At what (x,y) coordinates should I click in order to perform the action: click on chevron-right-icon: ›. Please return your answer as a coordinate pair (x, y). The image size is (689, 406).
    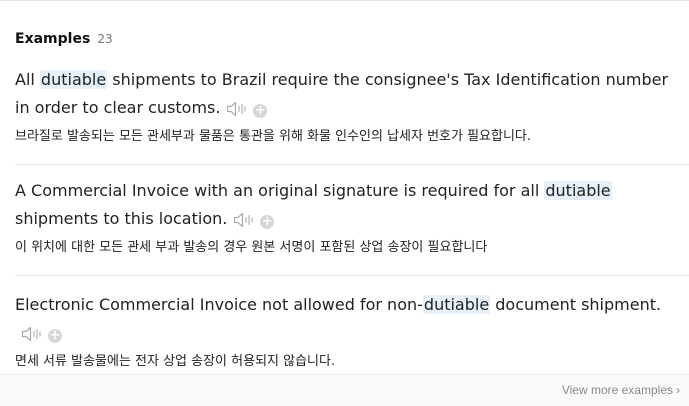
    Looking at the image, I should click on (678, 390).